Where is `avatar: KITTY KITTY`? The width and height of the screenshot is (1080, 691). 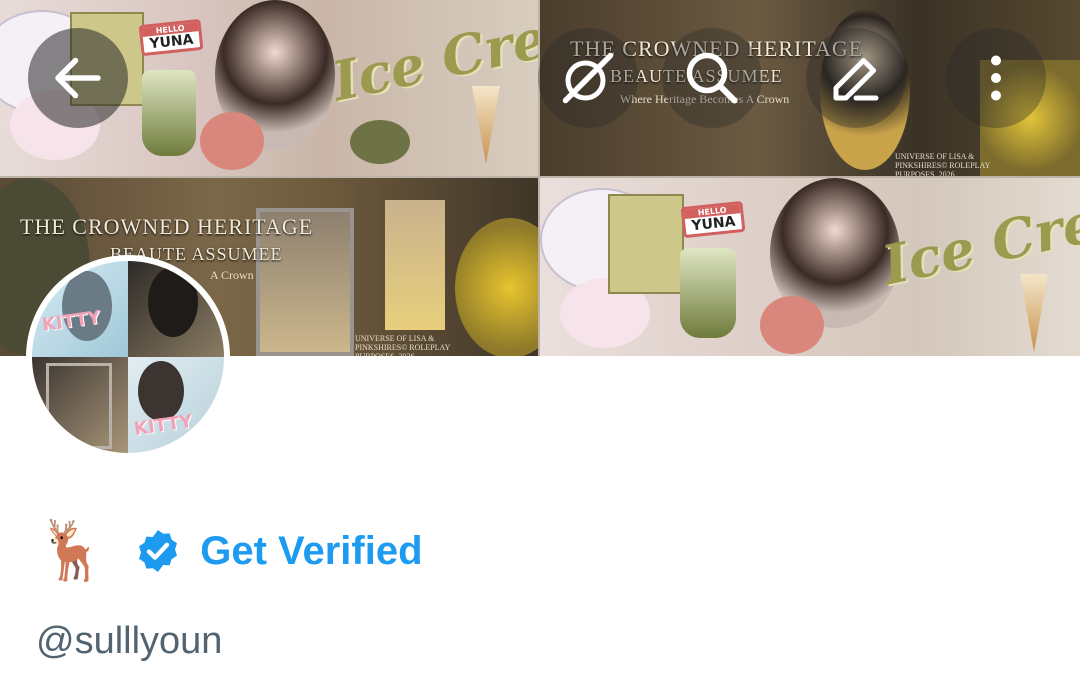 avatar: KITTY KITTY is located at coordinates (128, 357).